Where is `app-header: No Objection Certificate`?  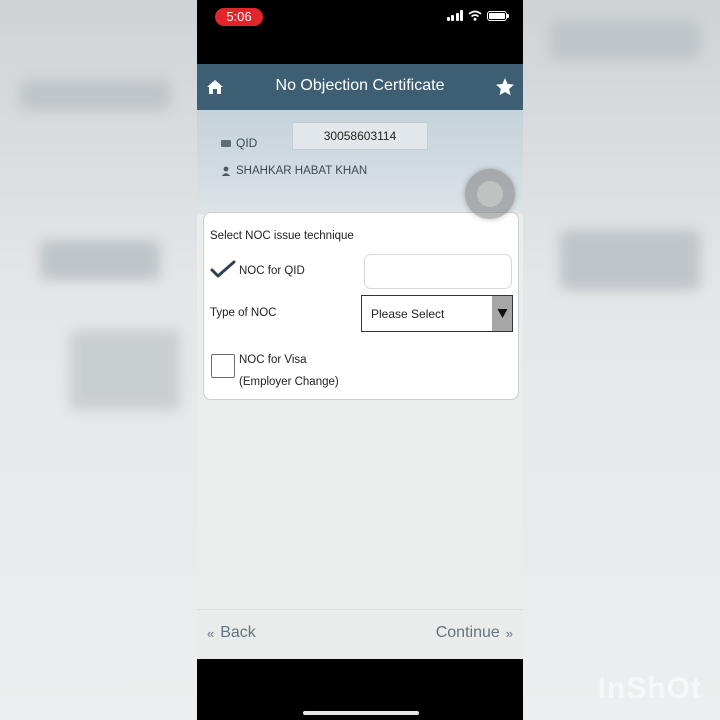 app-header: No Objection Certificate is located at coordinates (360, 87).